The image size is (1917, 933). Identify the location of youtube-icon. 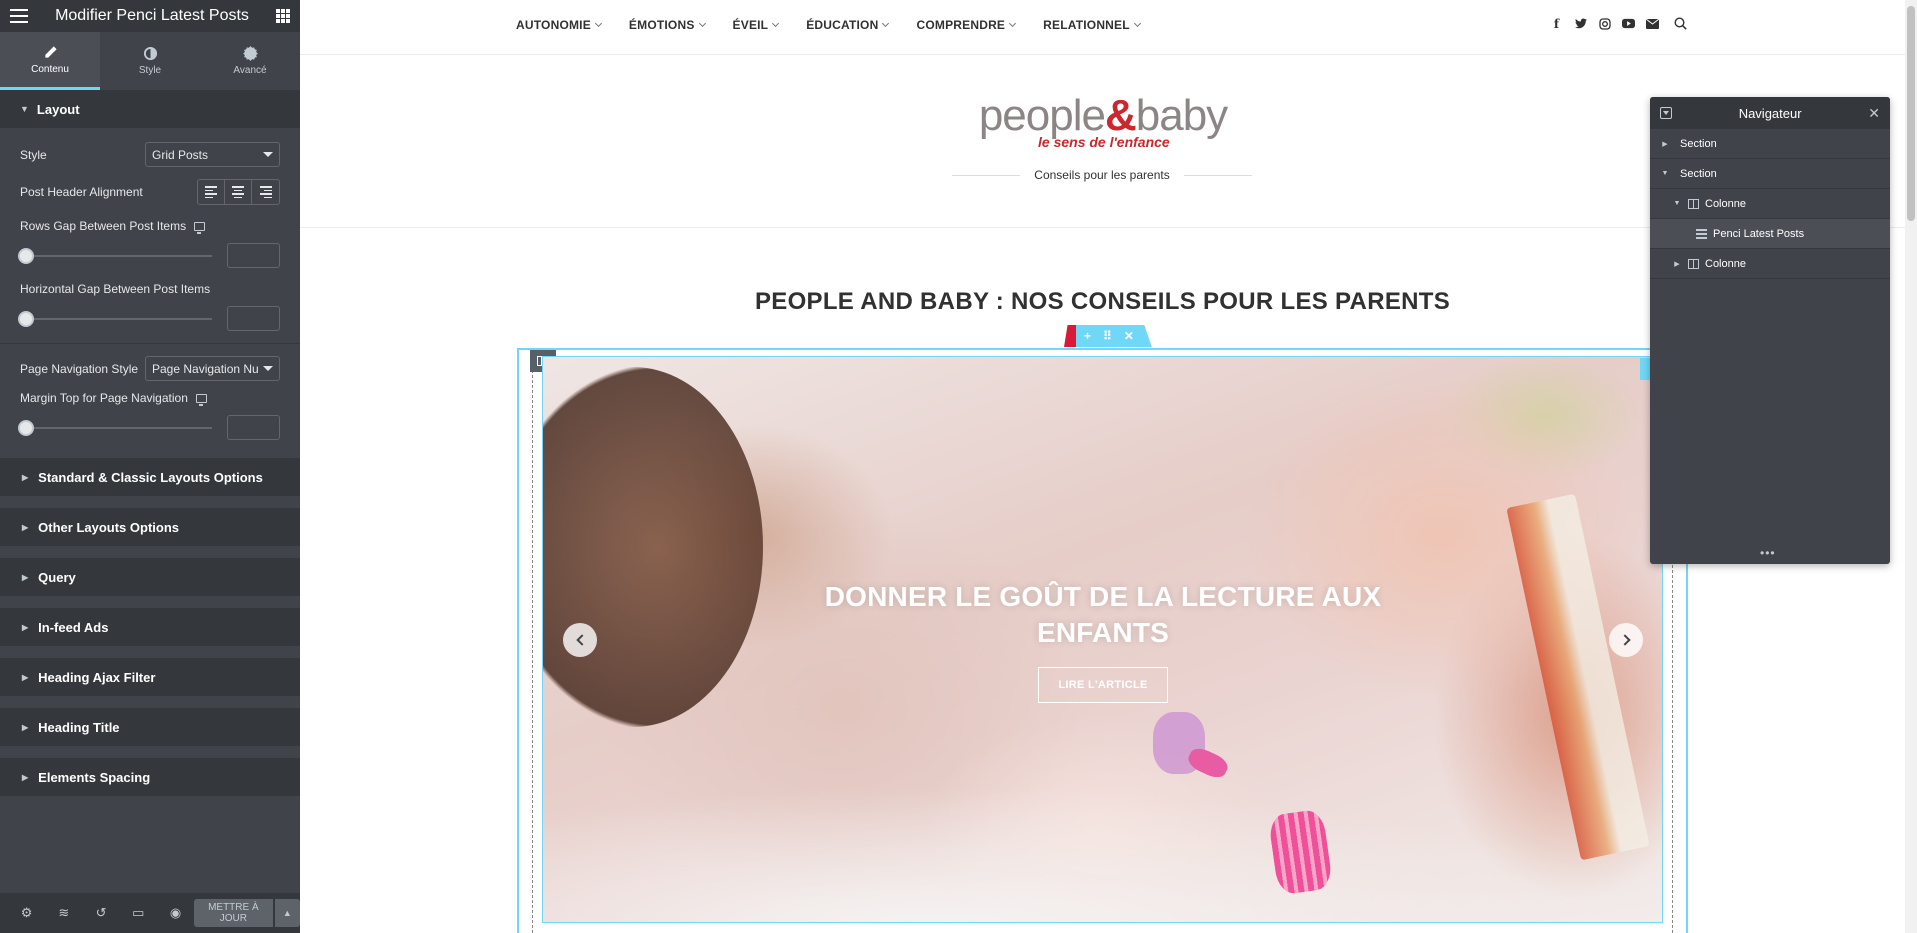
(1628, 23).